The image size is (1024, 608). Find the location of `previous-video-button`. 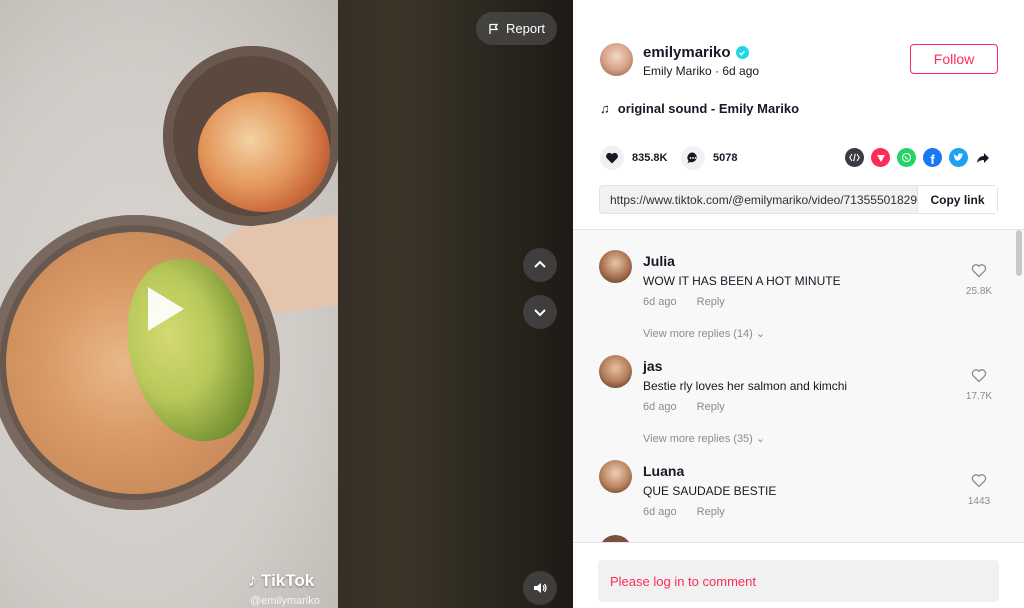

previous-video-button is located at coordinates (540, 265).